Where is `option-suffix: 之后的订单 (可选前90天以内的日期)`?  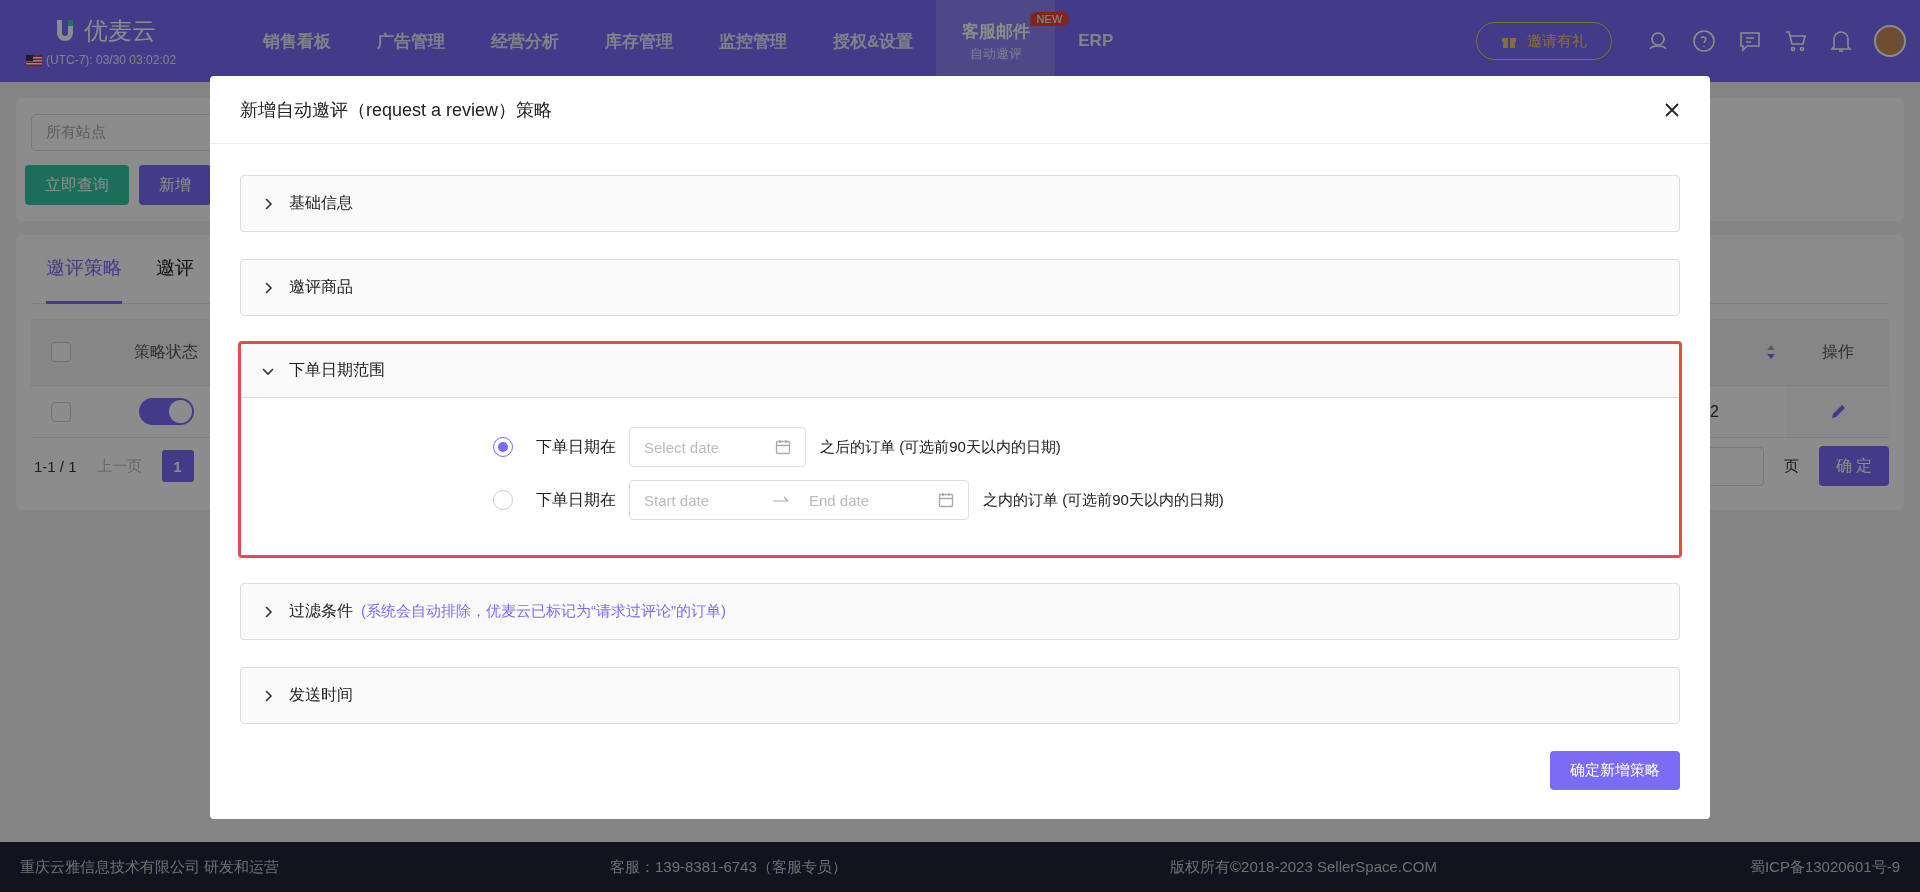 option-suffix: 之后的订单 (可选前90天以内的日期) is located at coordinates (940, 447).